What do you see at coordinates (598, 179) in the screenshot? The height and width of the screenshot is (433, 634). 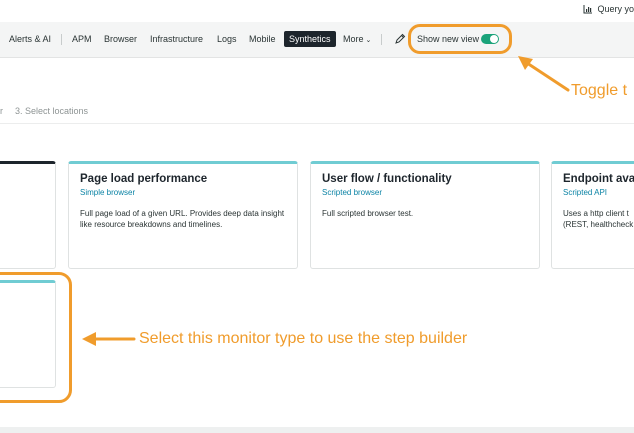 I see `card-title: Endpoint avai` at bounding box center [598, 179].